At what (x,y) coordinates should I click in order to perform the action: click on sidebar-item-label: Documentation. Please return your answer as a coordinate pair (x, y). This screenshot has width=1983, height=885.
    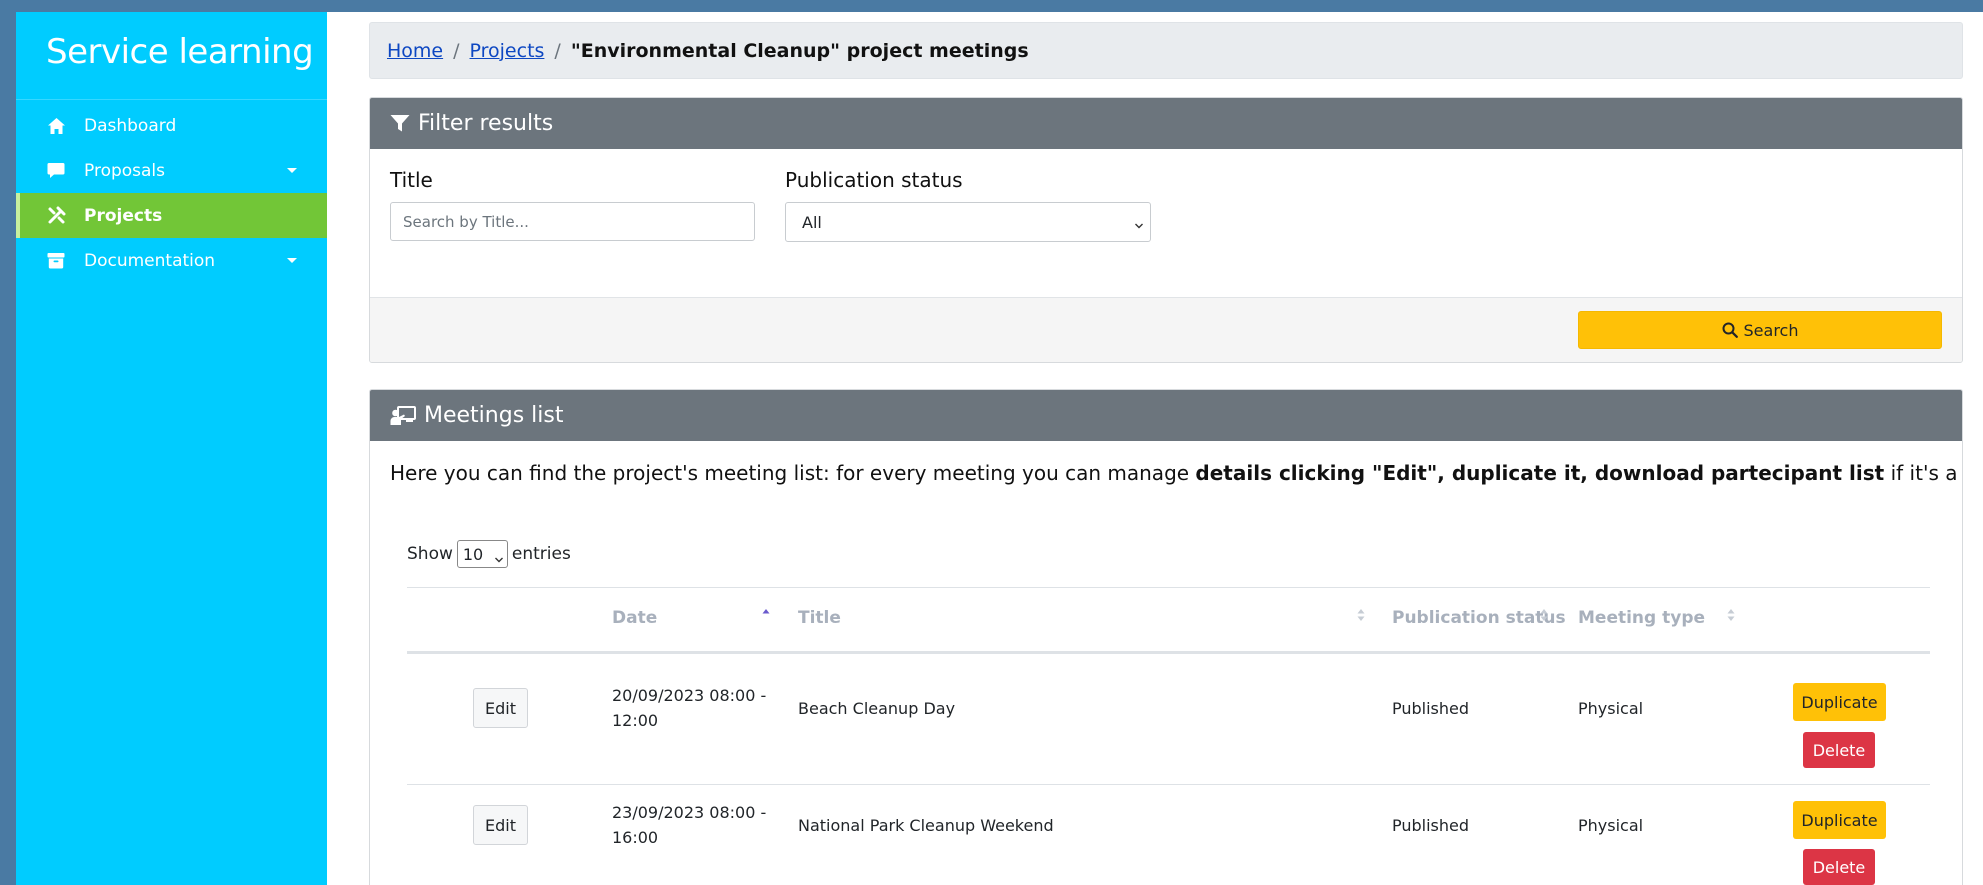
    Looking at the image, I should click on (150, 260).